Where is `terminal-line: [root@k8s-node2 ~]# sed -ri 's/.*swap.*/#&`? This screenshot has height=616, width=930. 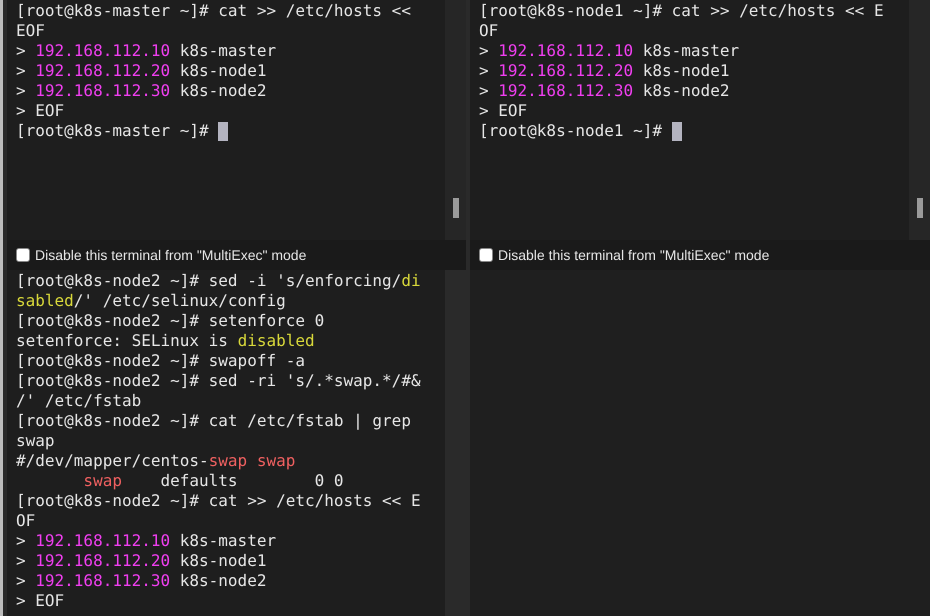 terminal-line: [root@k8s-node2 ~]# sed -ri 's/.*swap.*/#& is located at coordinates (218, 381).